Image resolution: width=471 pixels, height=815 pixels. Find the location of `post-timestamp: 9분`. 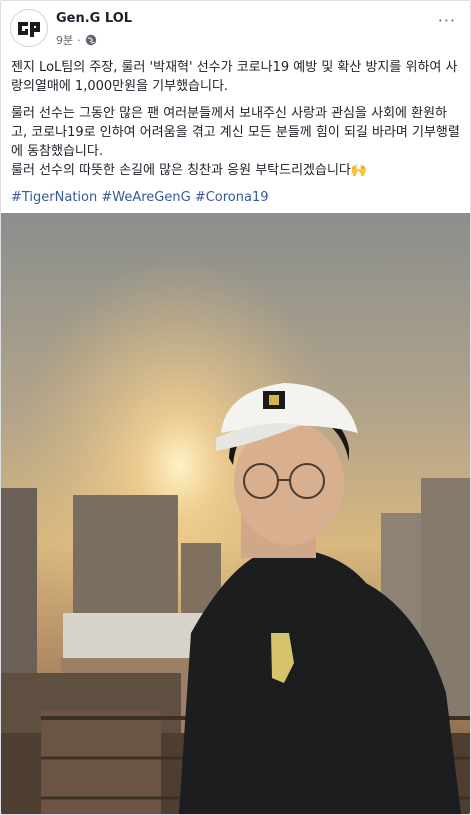

post-timestamp: 9분 is located at coordinates (64, 40).